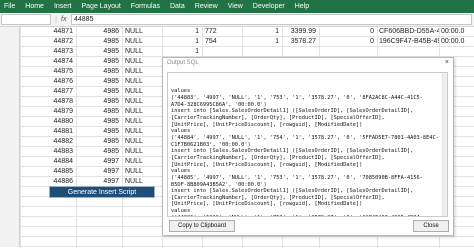  Describe the element at coordinates (271, 19) in the screenshot. I see `formula-input: 44885` at that location.